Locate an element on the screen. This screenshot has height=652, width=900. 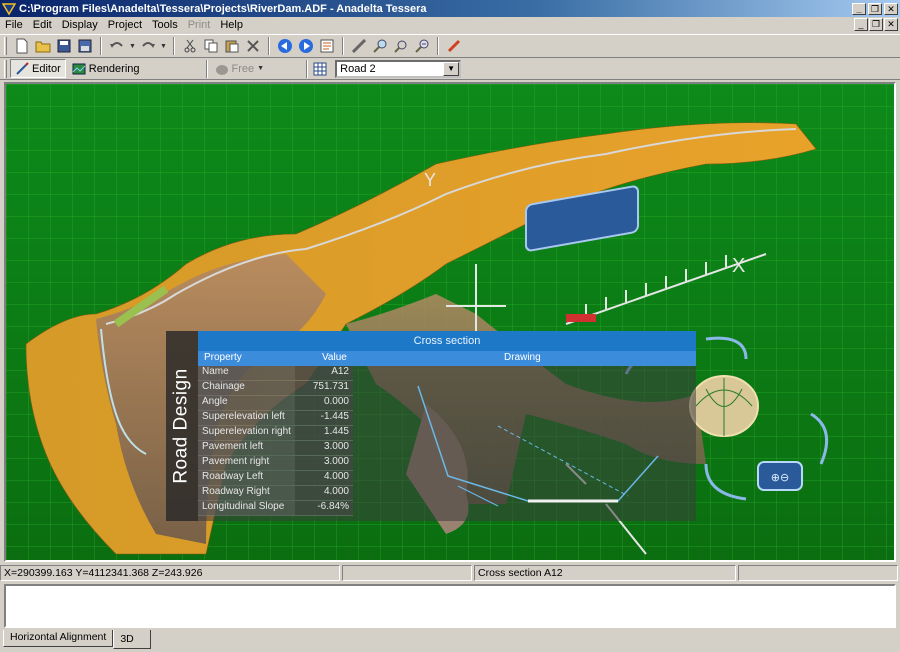
cross-section-column-headers: Property Value Drawing is located at coordinates (447, 358).